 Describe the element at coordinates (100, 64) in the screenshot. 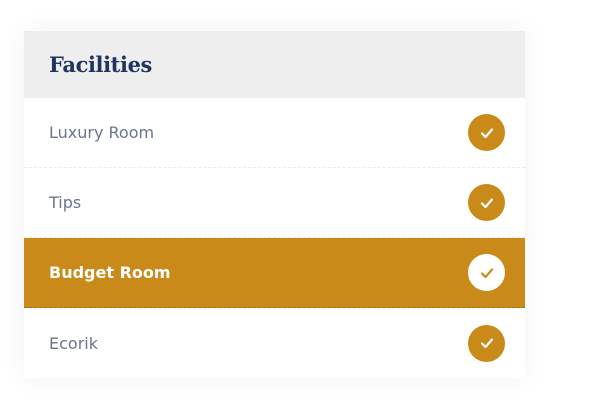

I see `widget-title: Facilities` at that location.